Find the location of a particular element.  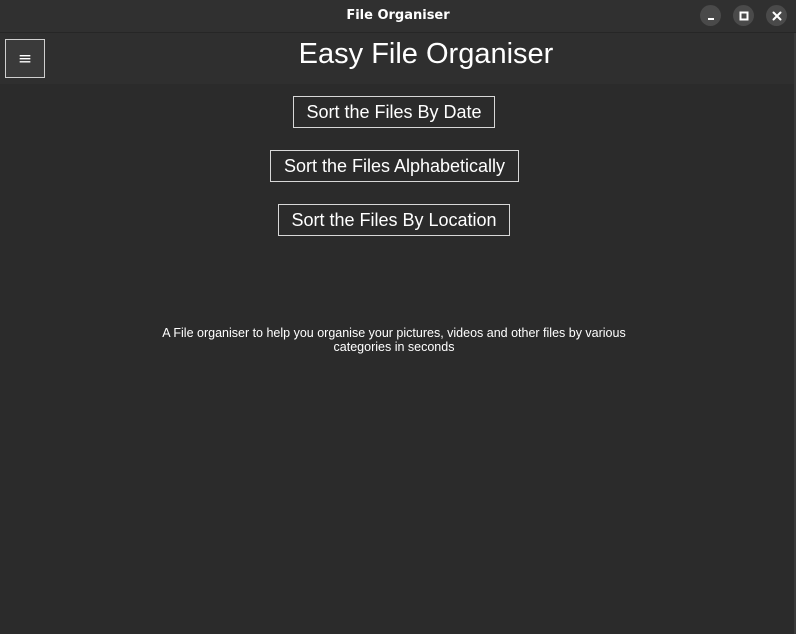

maximize-icon is located at coordinates (743, 15).